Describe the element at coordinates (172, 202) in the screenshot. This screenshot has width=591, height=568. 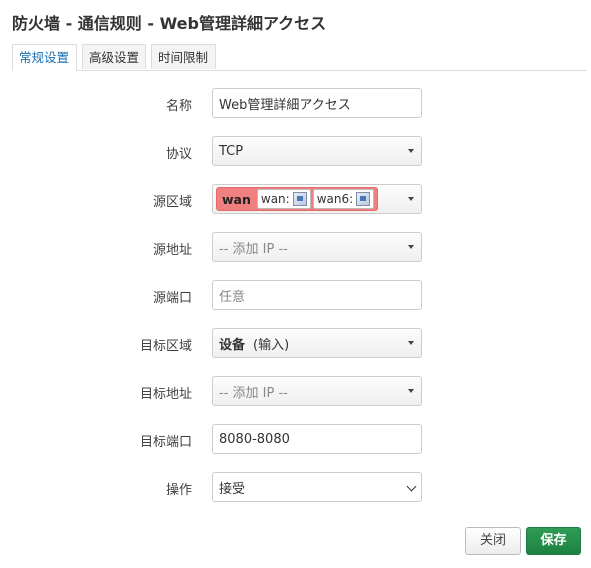
I see `source-zone-label: 源区域` at that location.